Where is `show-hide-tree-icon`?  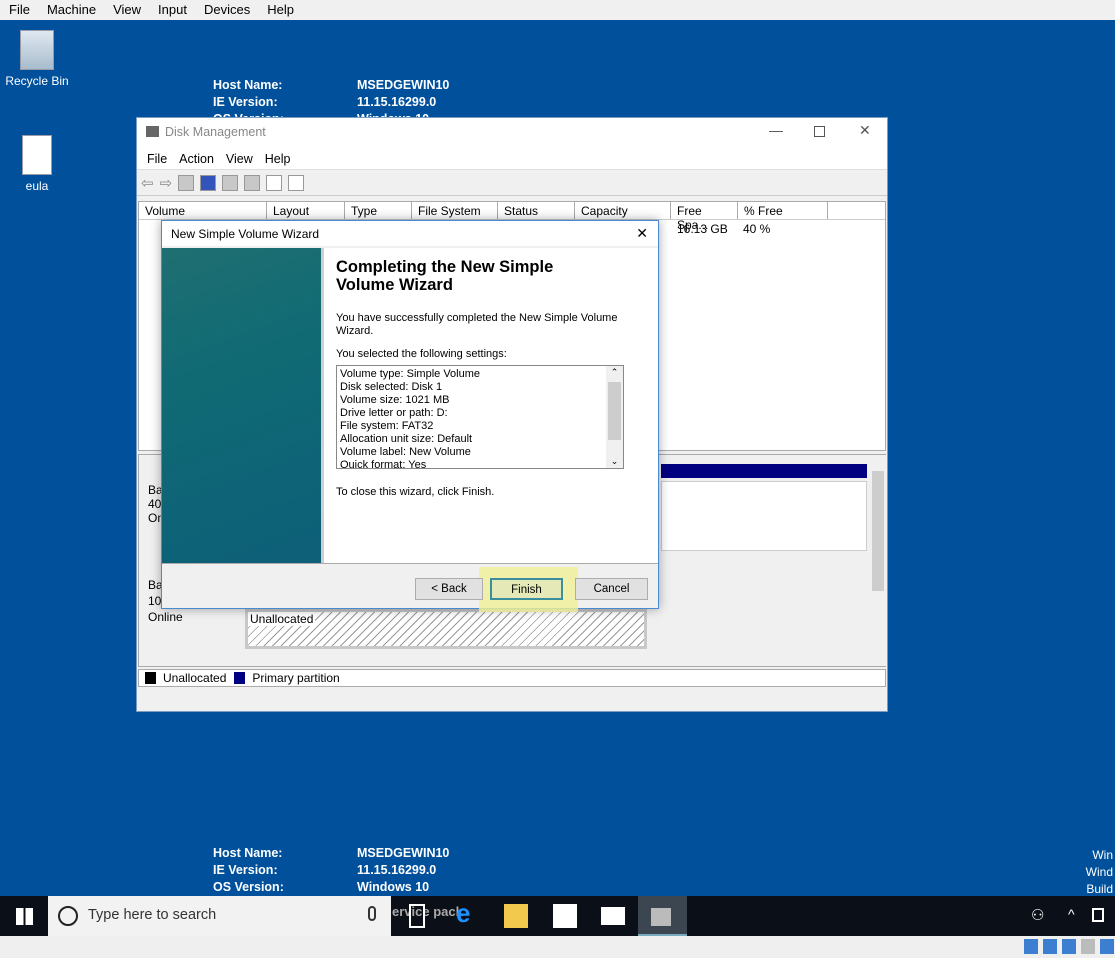
show-hide-tree-icon is located at coordinates (186, 182).